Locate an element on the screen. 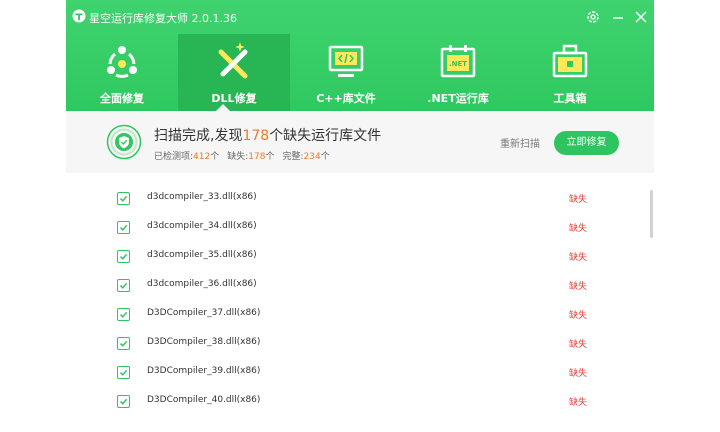 Image resolution: width=720 pixels, height=432 pixels. app-title: 星空运行库修复大师 2.0.1.36 is located at coordinates (163, 18).